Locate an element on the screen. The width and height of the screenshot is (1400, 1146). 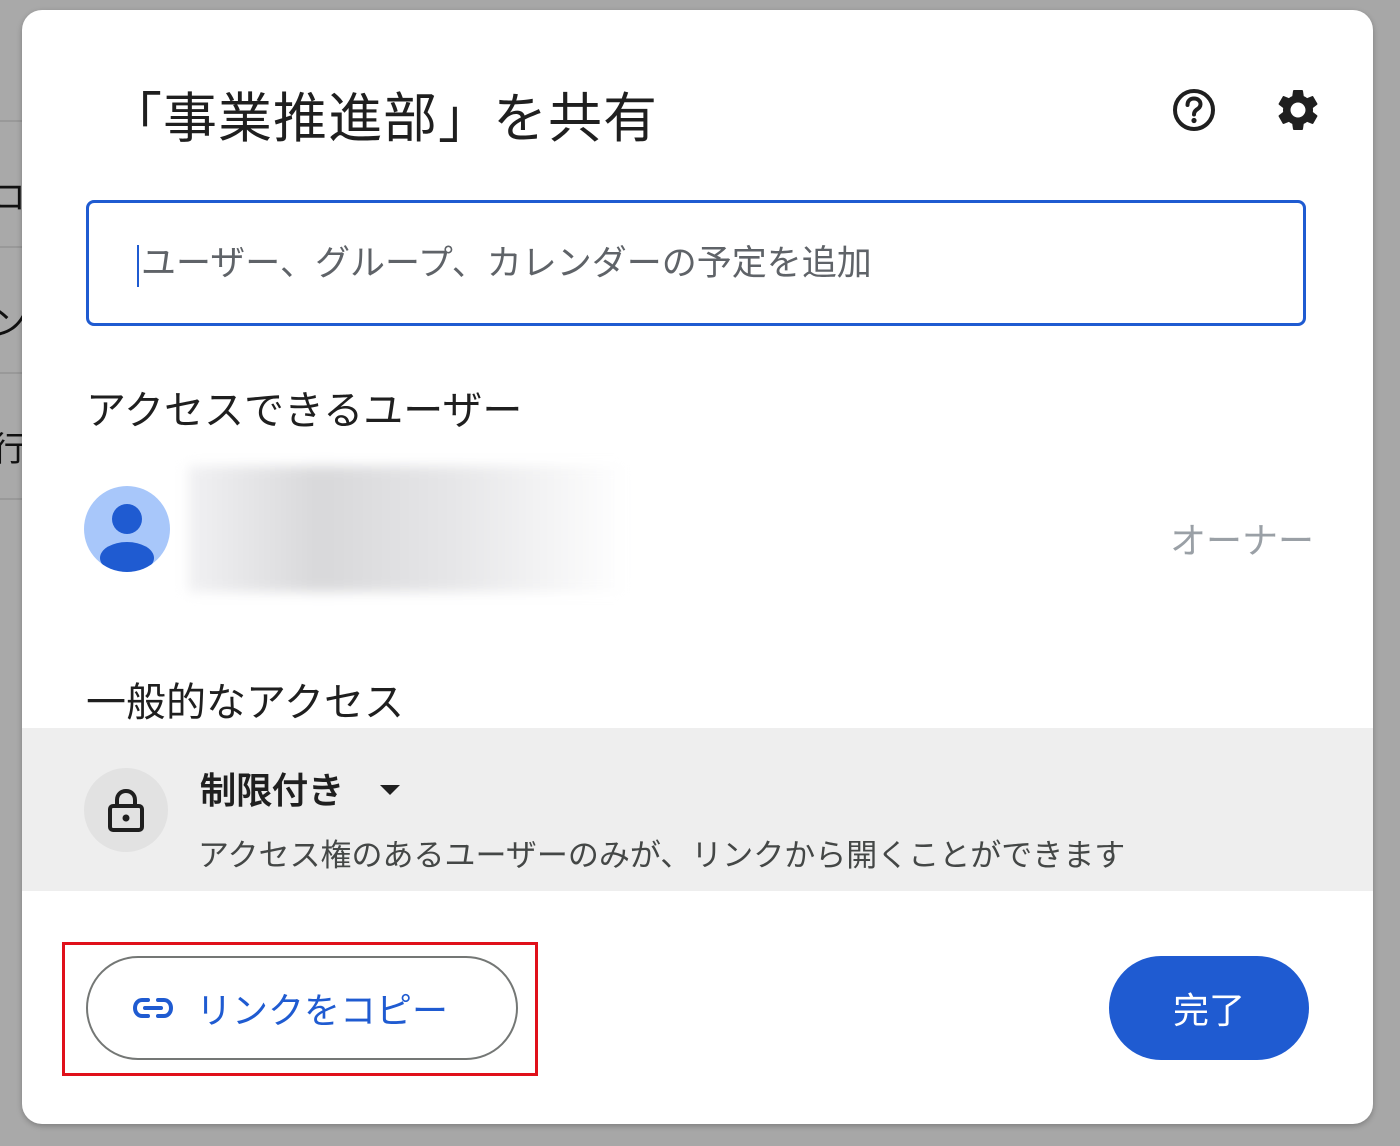
lock-icon-container is located at coordinates (126, 810).